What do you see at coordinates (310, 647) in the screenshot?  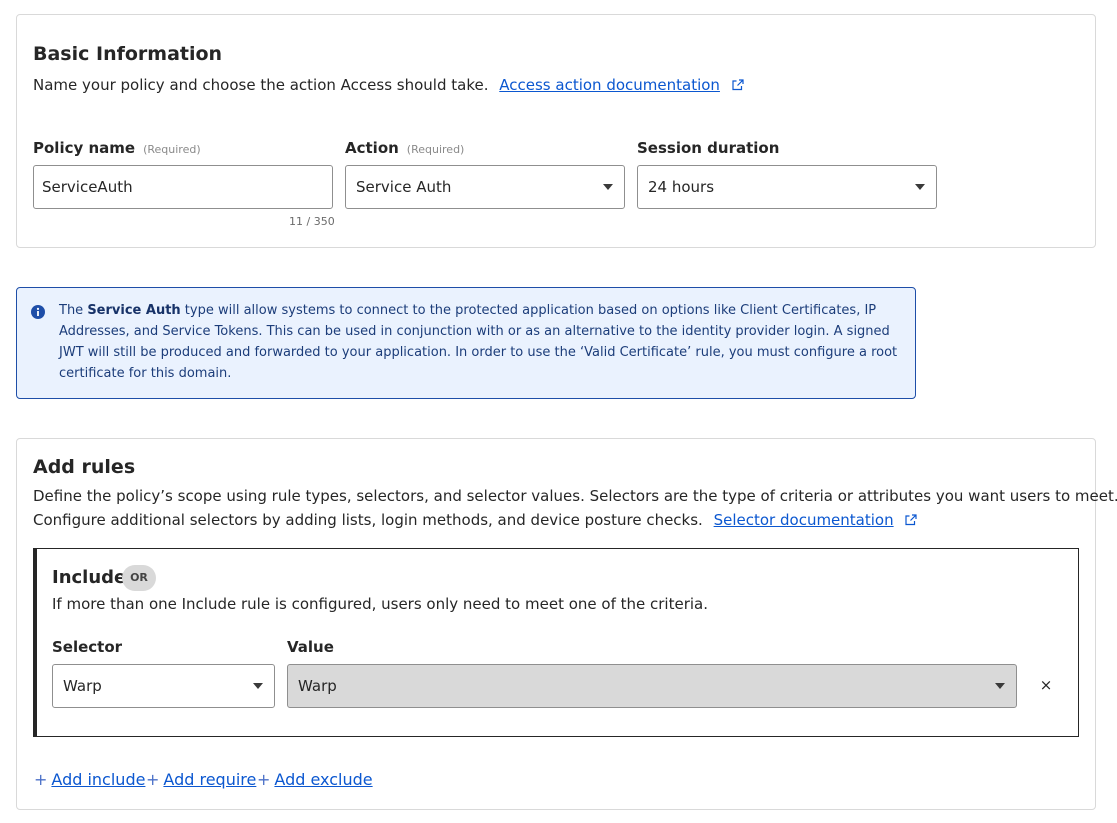 I see `value-label: Value` at bounding box center [310, 647].